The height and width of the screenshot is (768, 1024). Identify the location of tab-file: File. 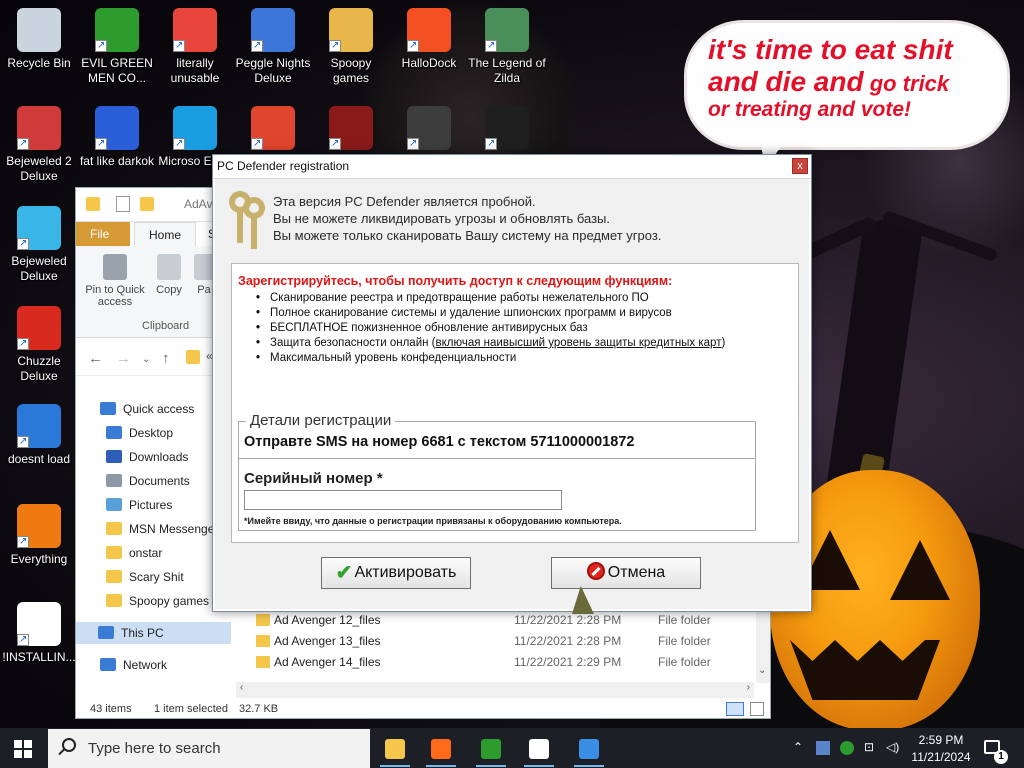
(103, 234).